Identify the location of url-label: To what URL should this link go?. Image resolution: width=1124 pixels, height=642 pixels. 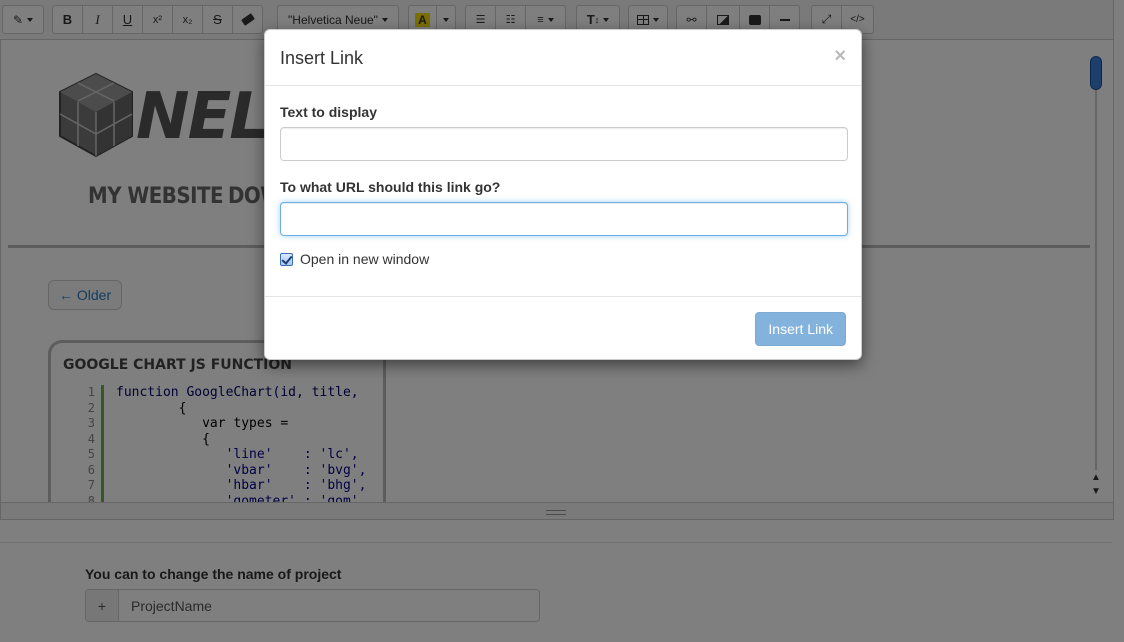
(390, 187).